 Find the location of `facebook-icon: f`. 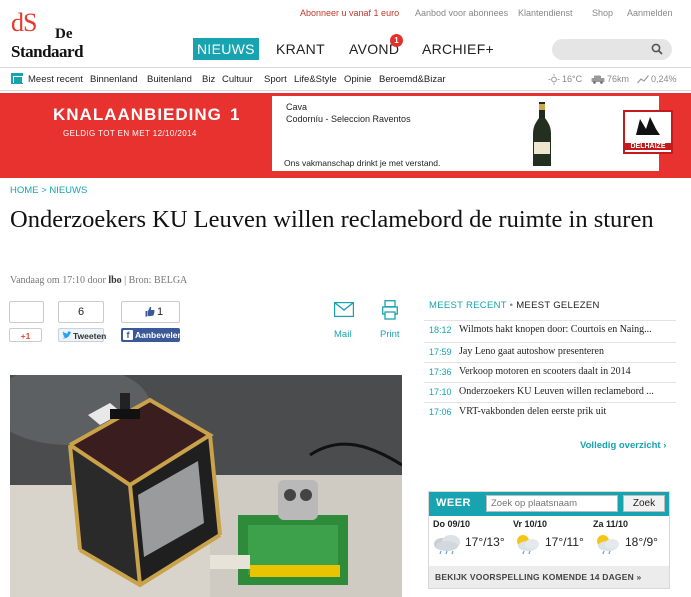

facebook-icon: f is located at coordinates (128, 335).